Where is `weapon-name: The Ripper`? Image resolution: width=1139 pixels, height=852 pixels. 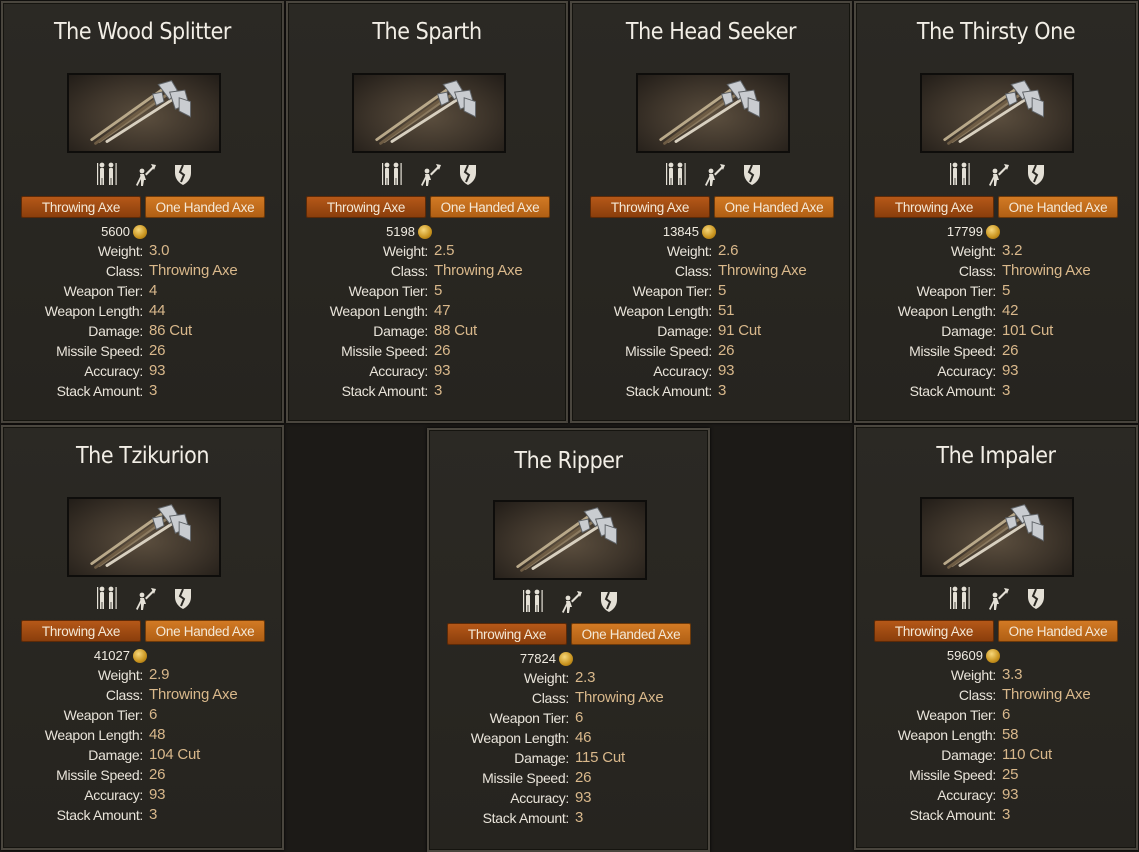
weapon-name: The Ripper is located at coordinates (568, 461).